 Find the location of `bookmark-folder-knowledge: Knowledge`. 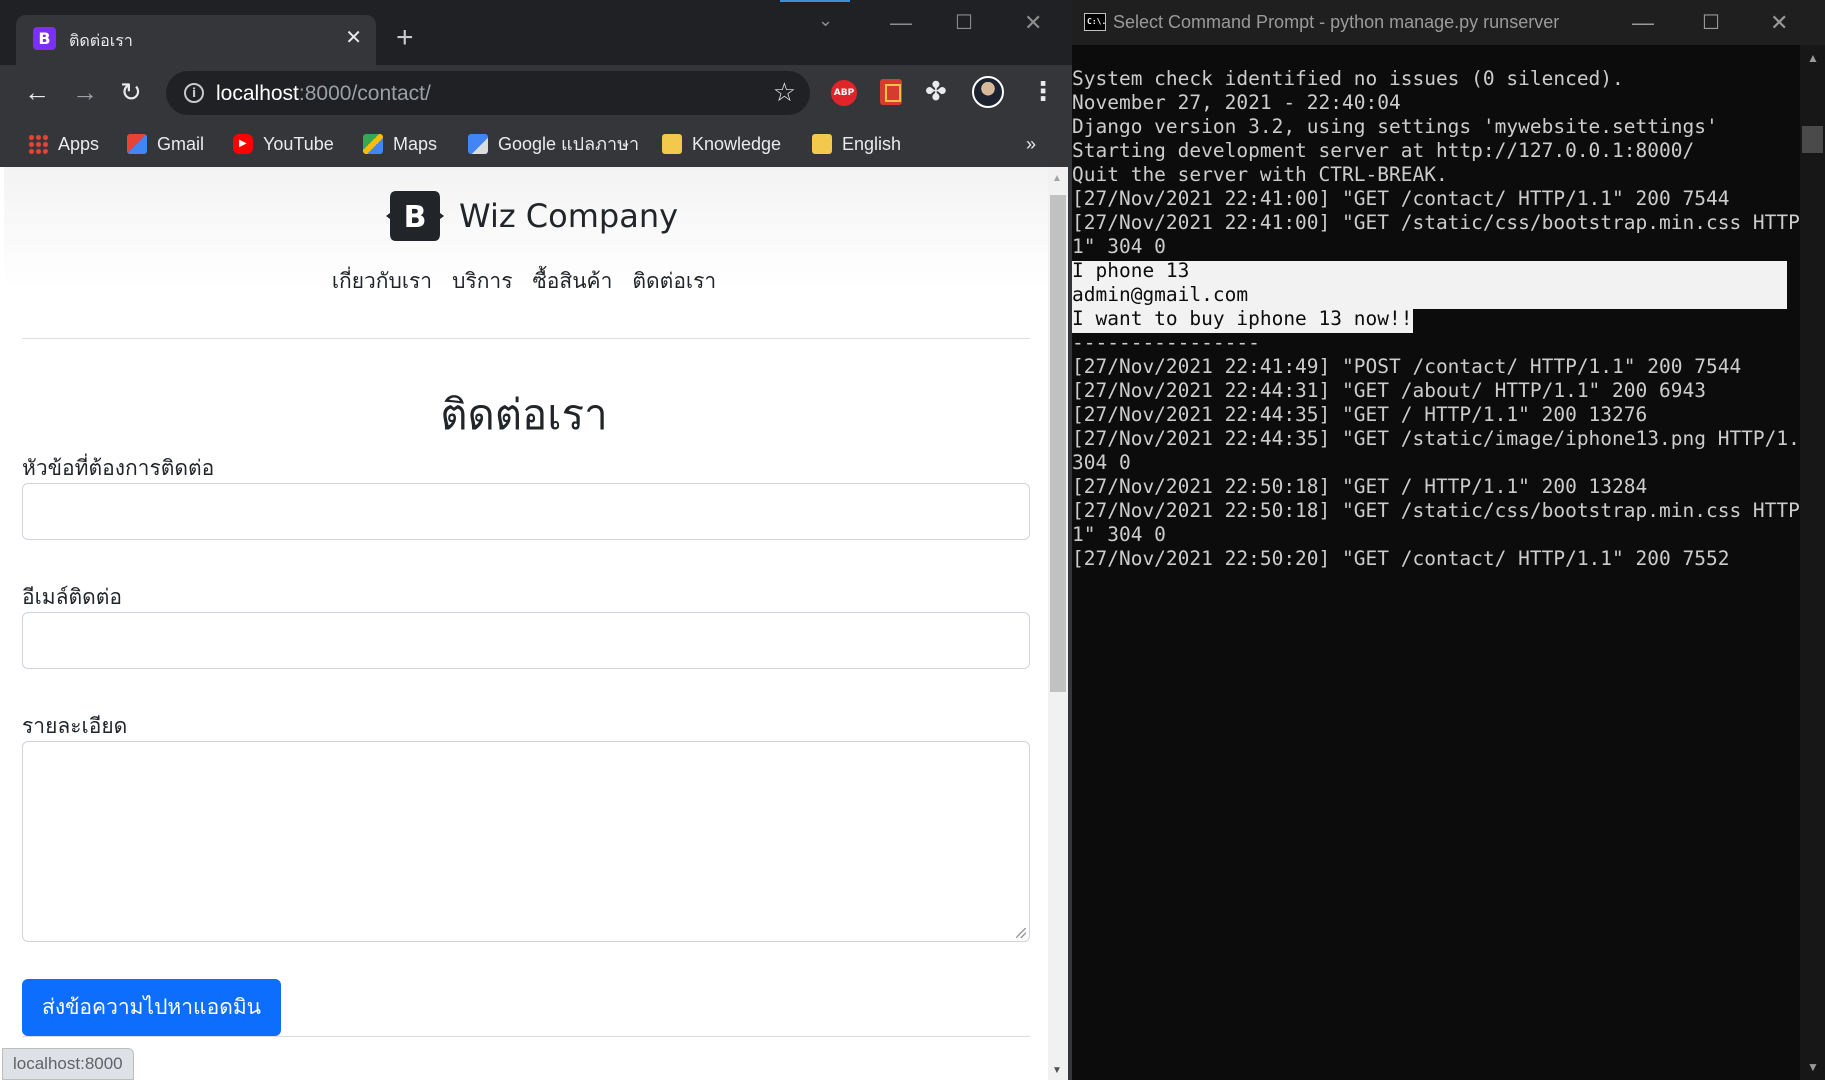

bookmark-folder-knowledge: Knowledge is located at coordinates (721, 145).